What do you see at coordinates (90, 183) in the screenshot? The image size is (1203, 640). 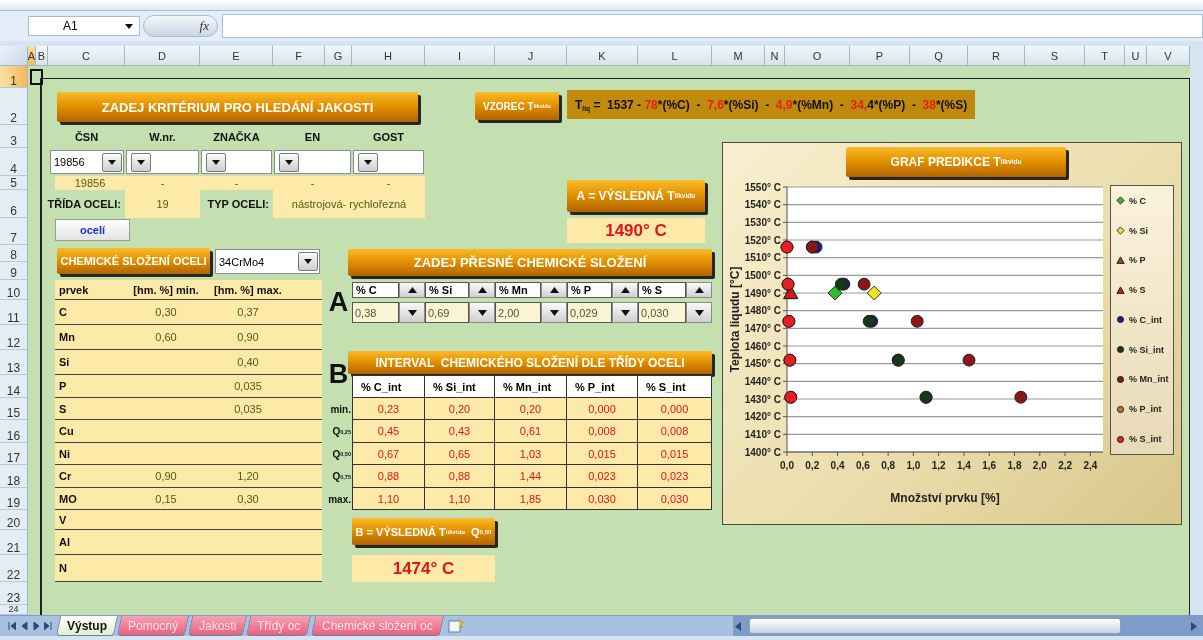 I see `result-value: 19856` at bounding box center [90, 183].